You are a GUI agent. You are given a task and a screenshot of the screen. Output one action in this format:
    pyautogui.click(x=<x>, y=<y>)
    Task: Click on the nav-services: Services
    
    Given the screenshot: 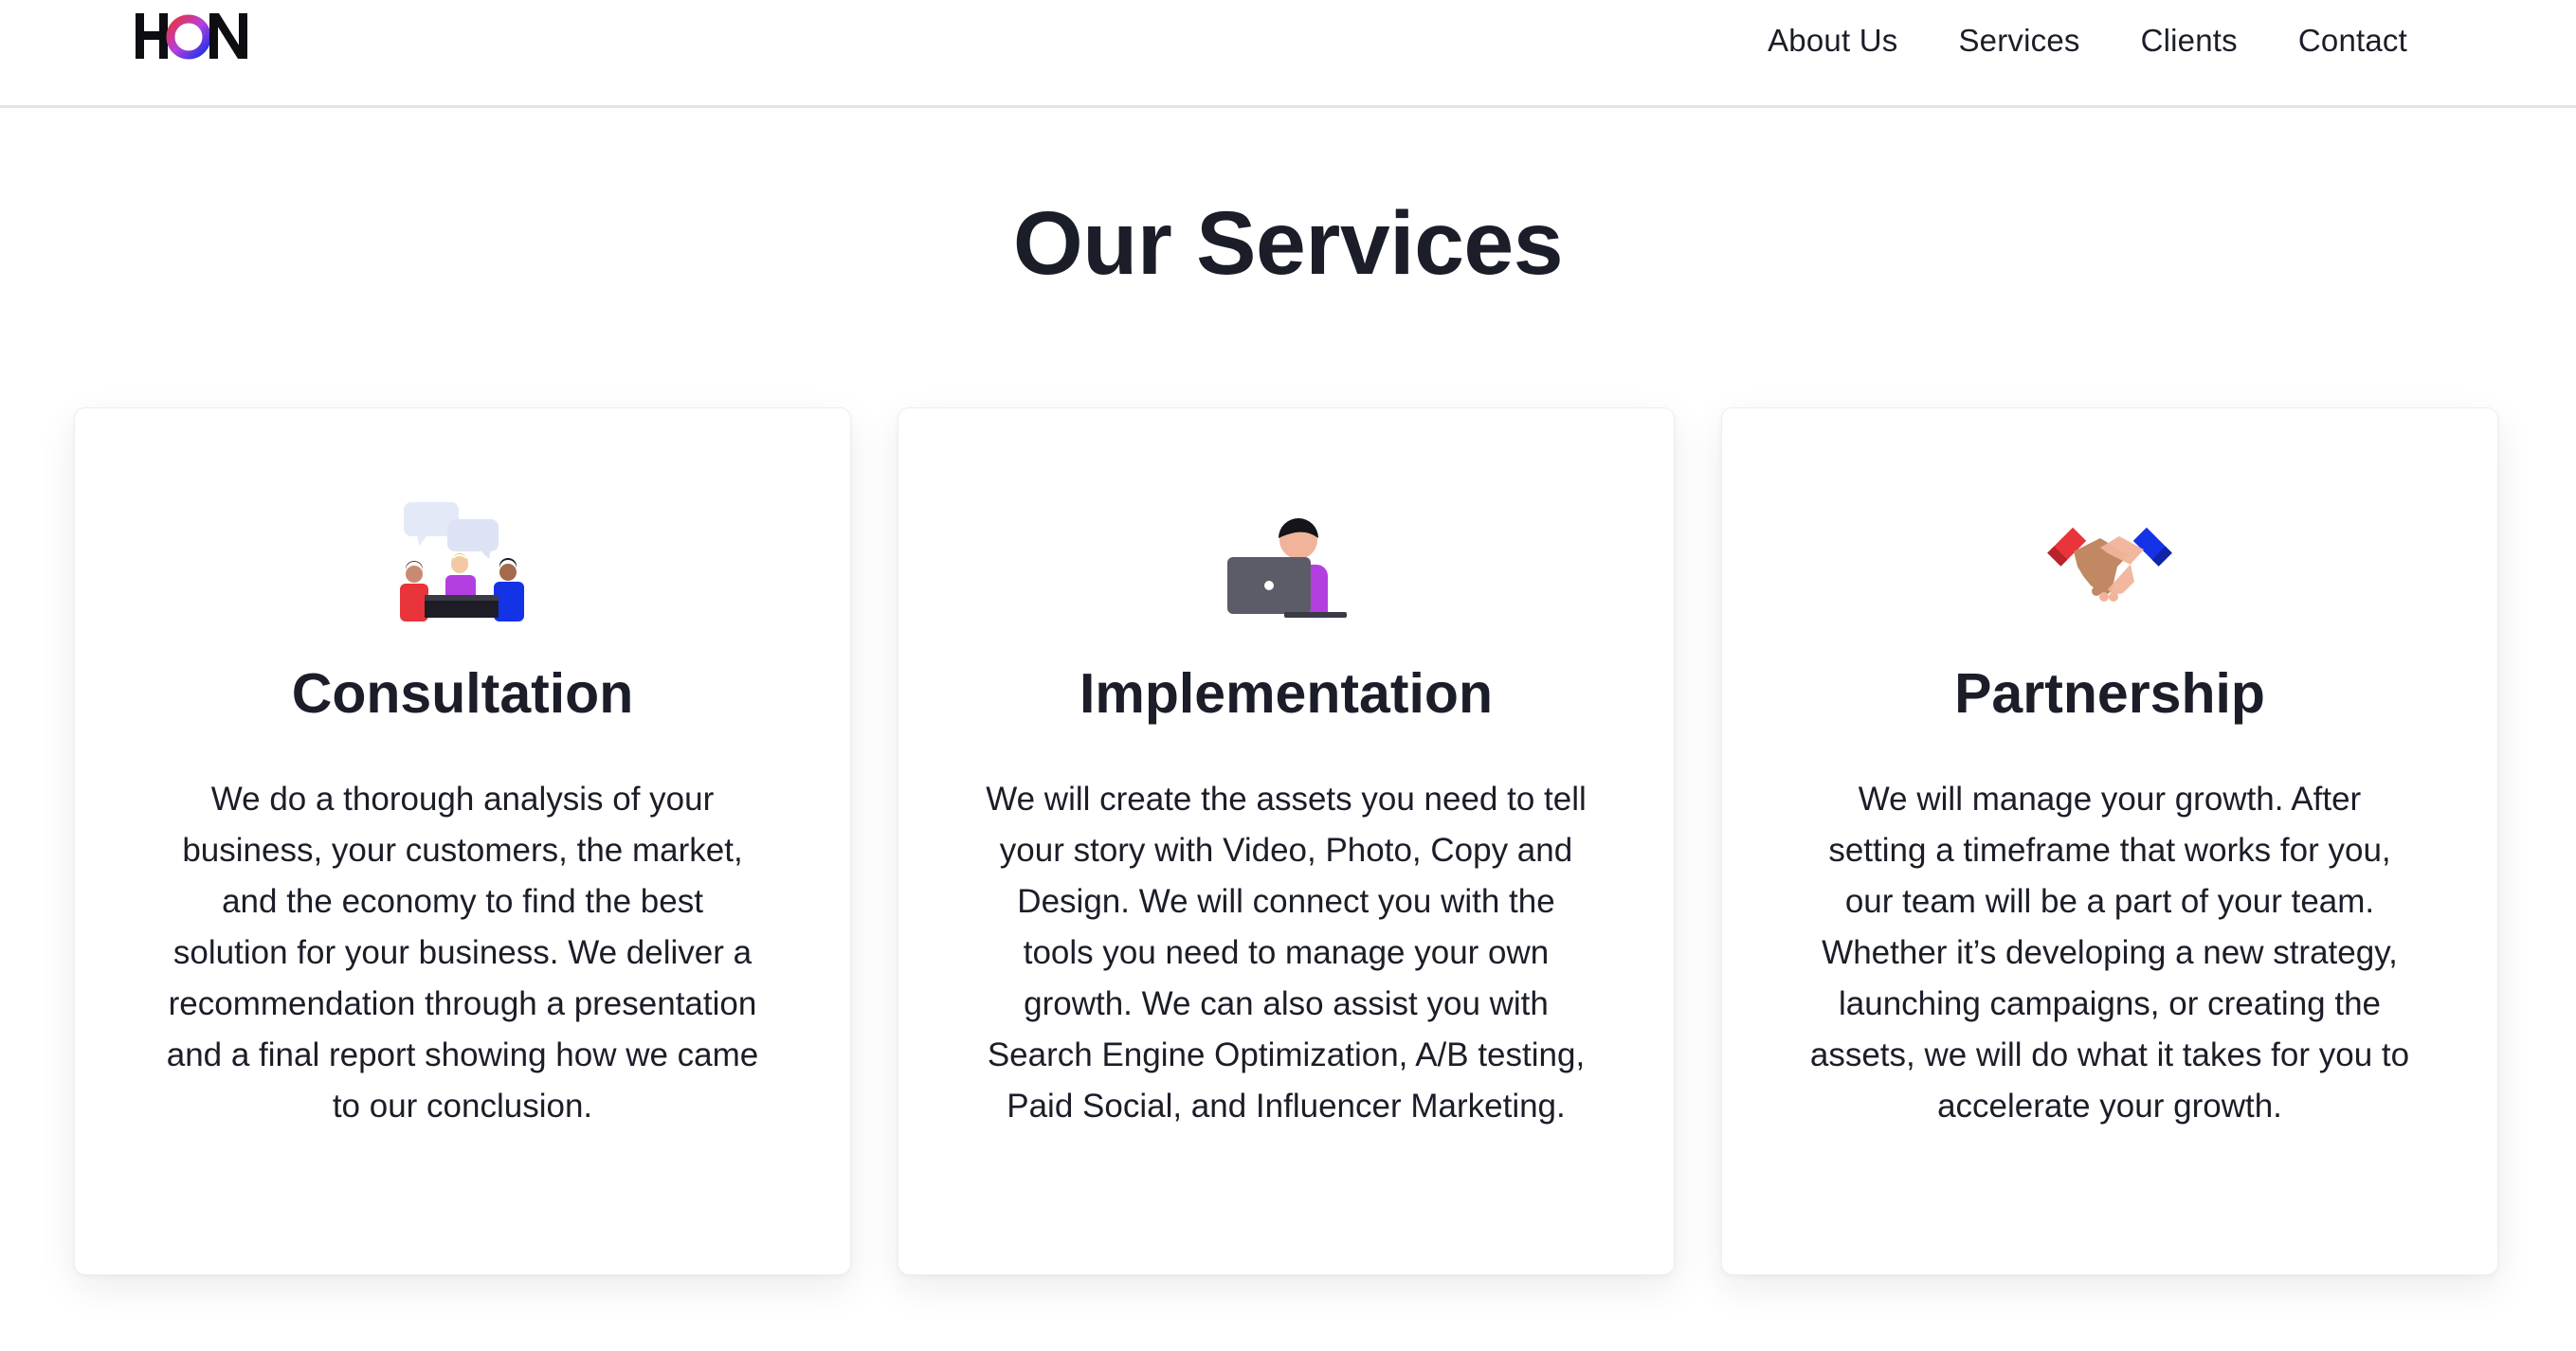 What is the action you would take?
    pyautogui.click(x=2019, y=41)
    